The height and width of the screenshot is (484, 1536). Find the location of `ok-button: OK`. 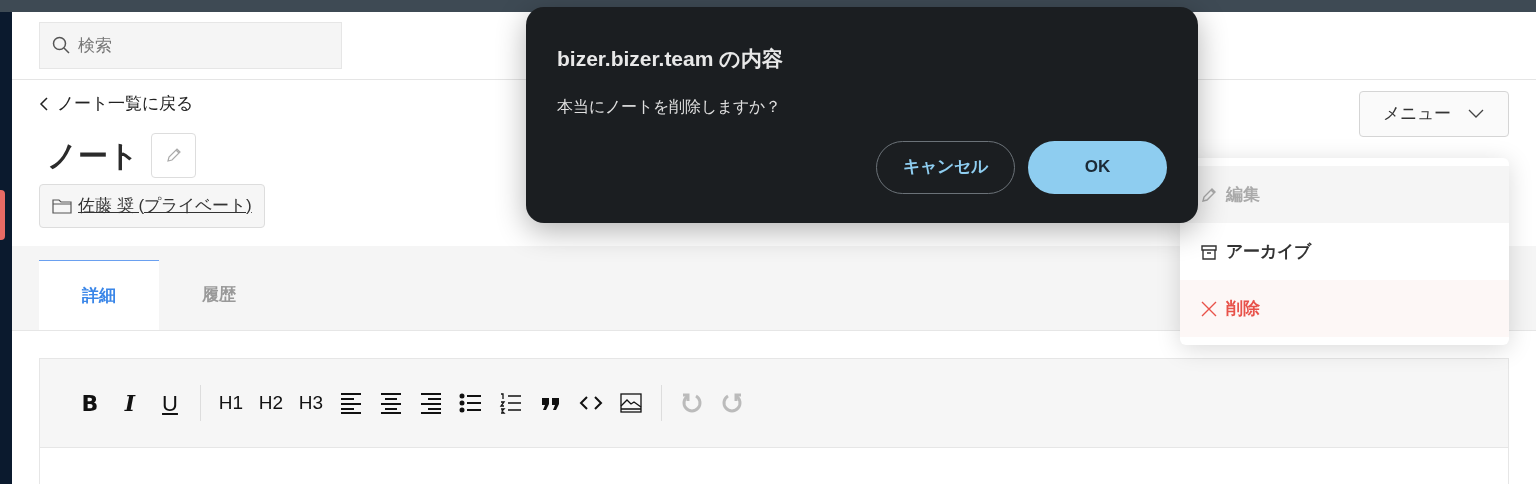

ok-button: OK is located at coordinates (1097, 167).